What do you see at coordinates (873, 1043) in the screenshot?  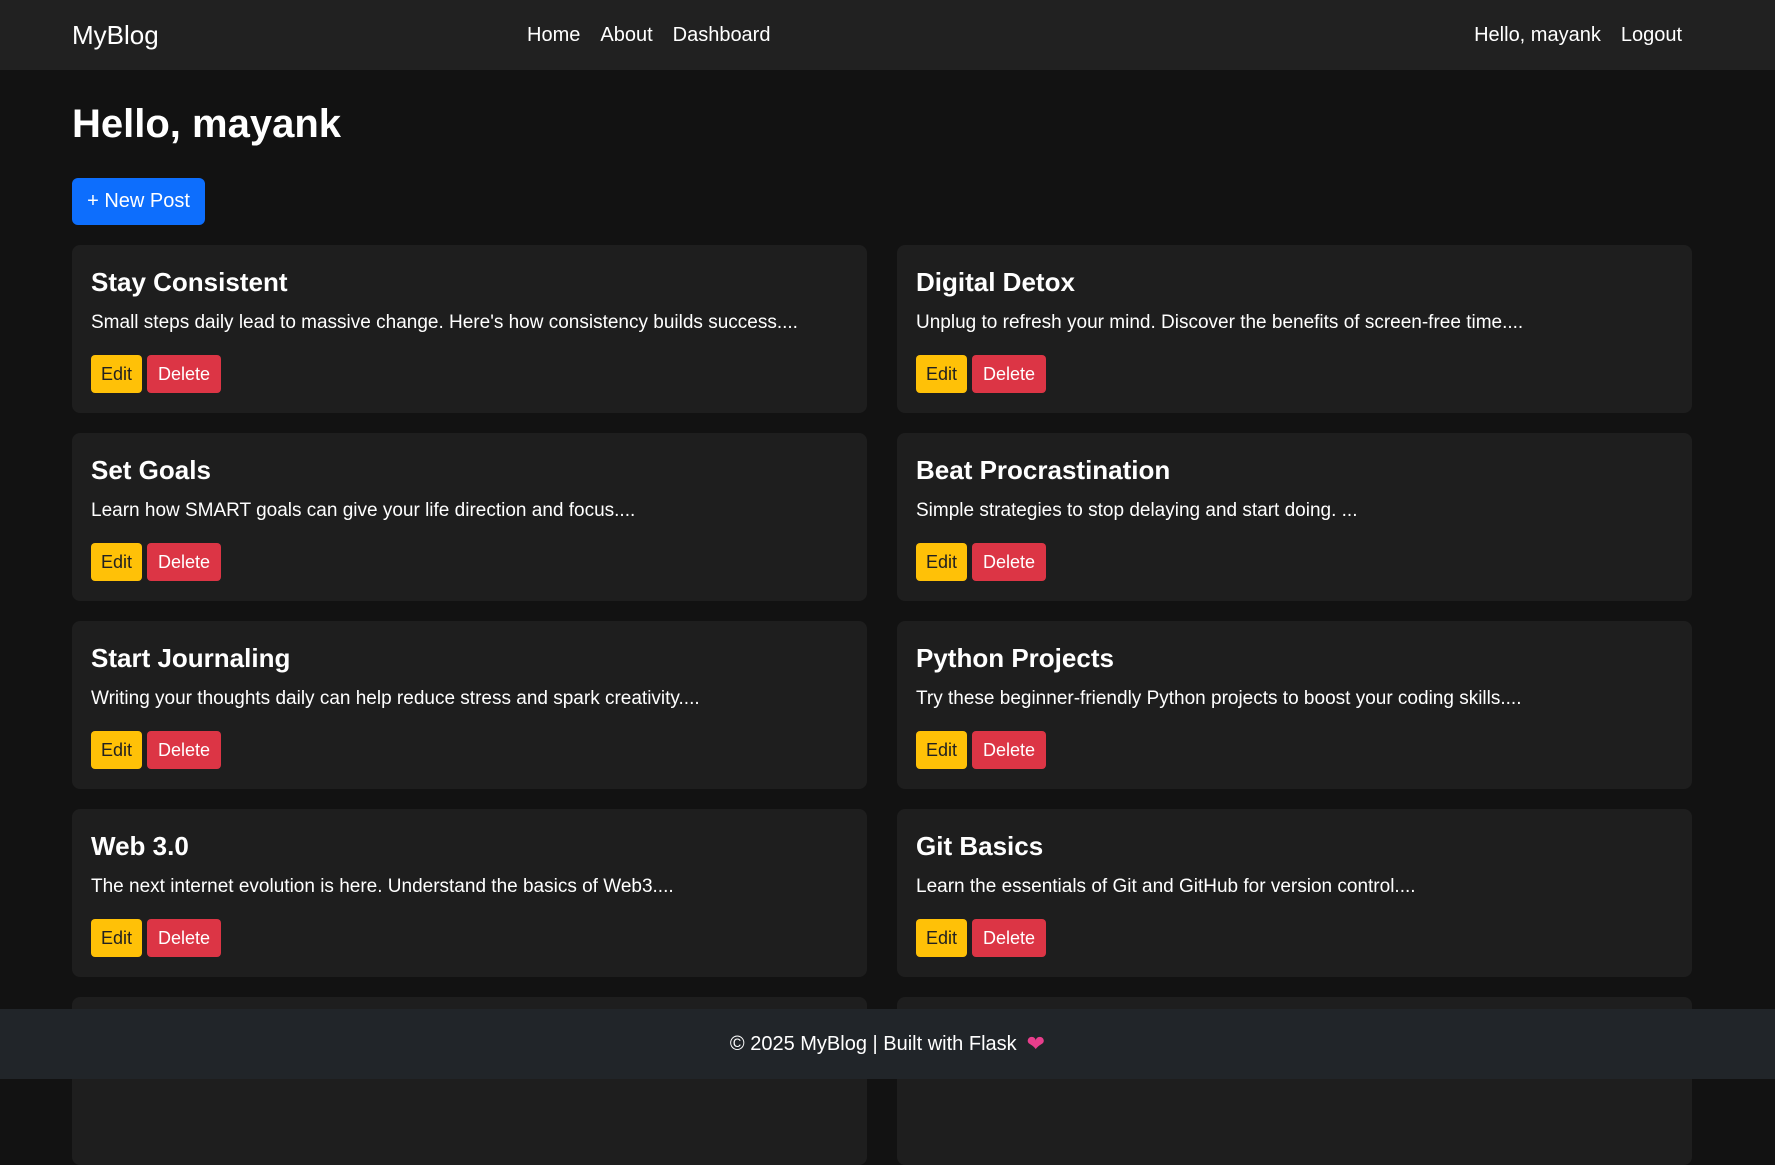 I see `footer-text: © 2025 MyBlog | Built with Flask` at bounding box center [873, 1043].